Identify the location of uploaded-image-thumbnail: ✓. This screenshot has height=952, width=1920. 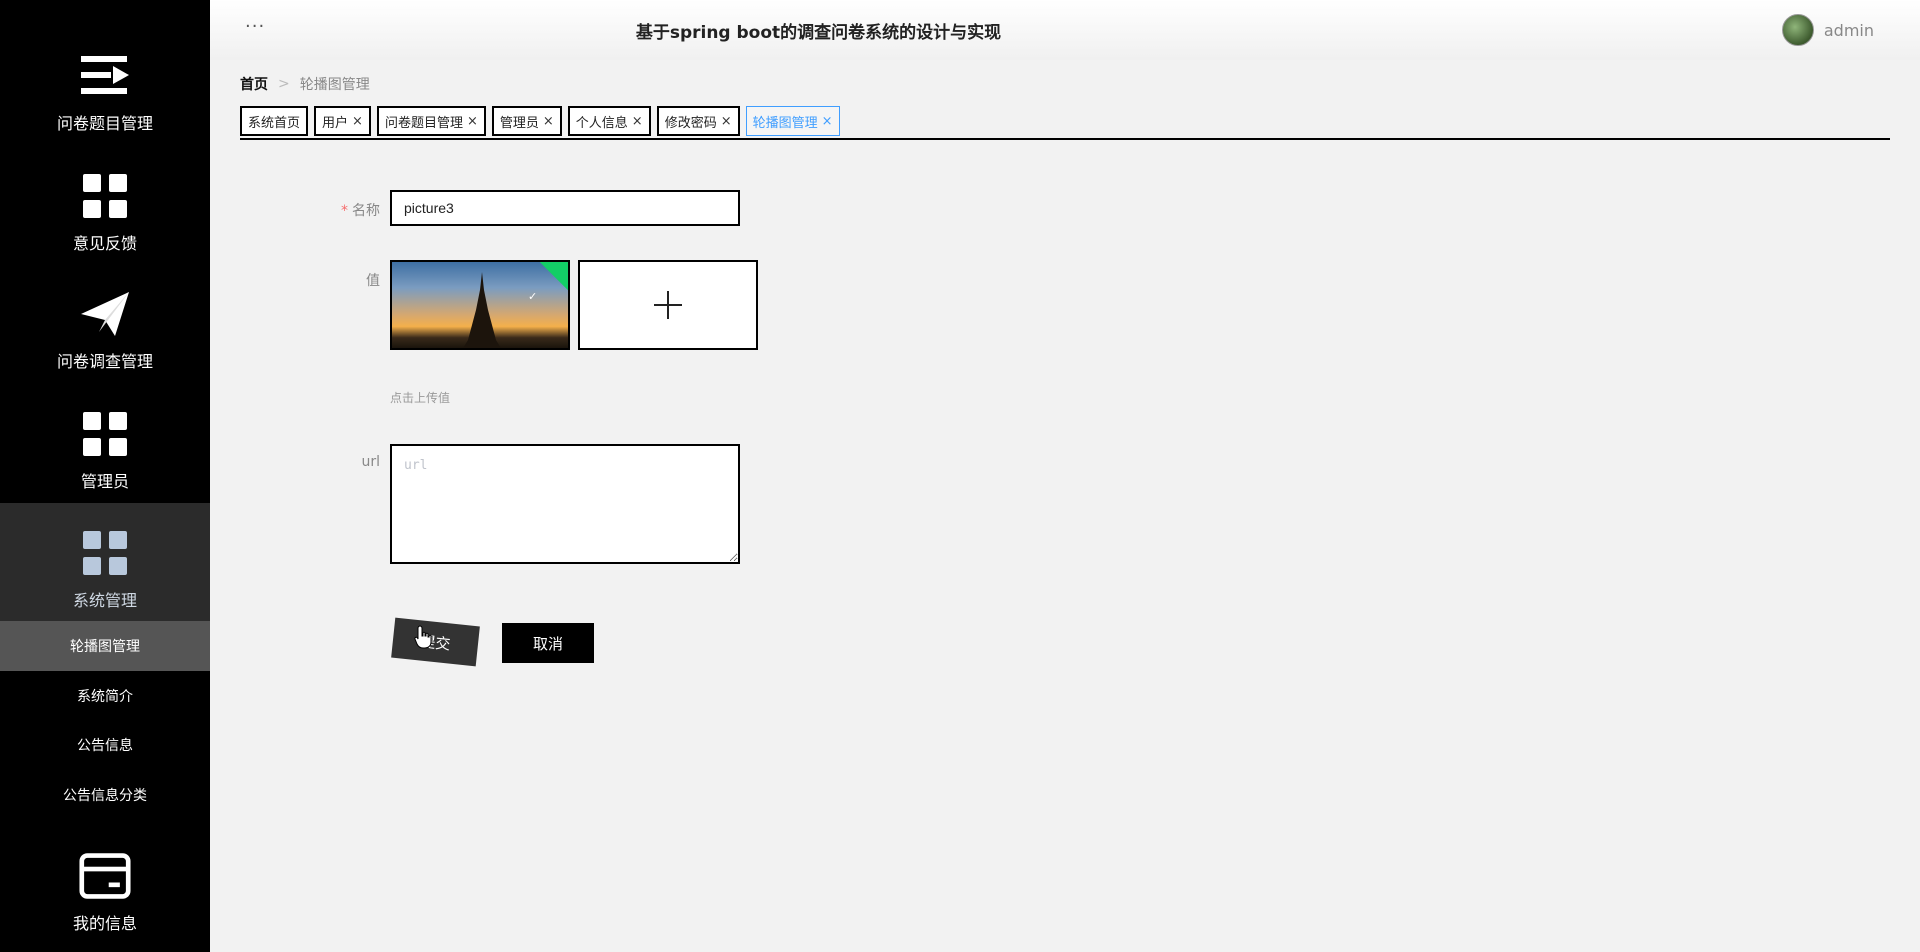
(480, 305).